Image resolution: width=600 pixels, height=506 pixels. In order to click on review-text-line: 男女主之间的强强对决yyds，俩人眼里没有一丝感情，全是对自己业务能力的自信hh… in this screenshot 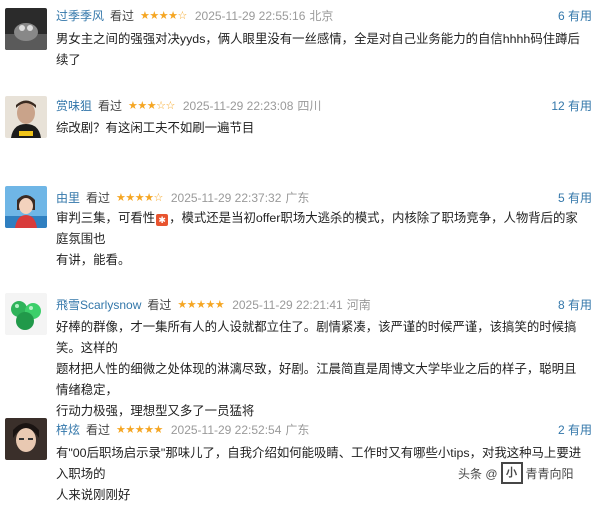, I will do `click(318, 49)`.